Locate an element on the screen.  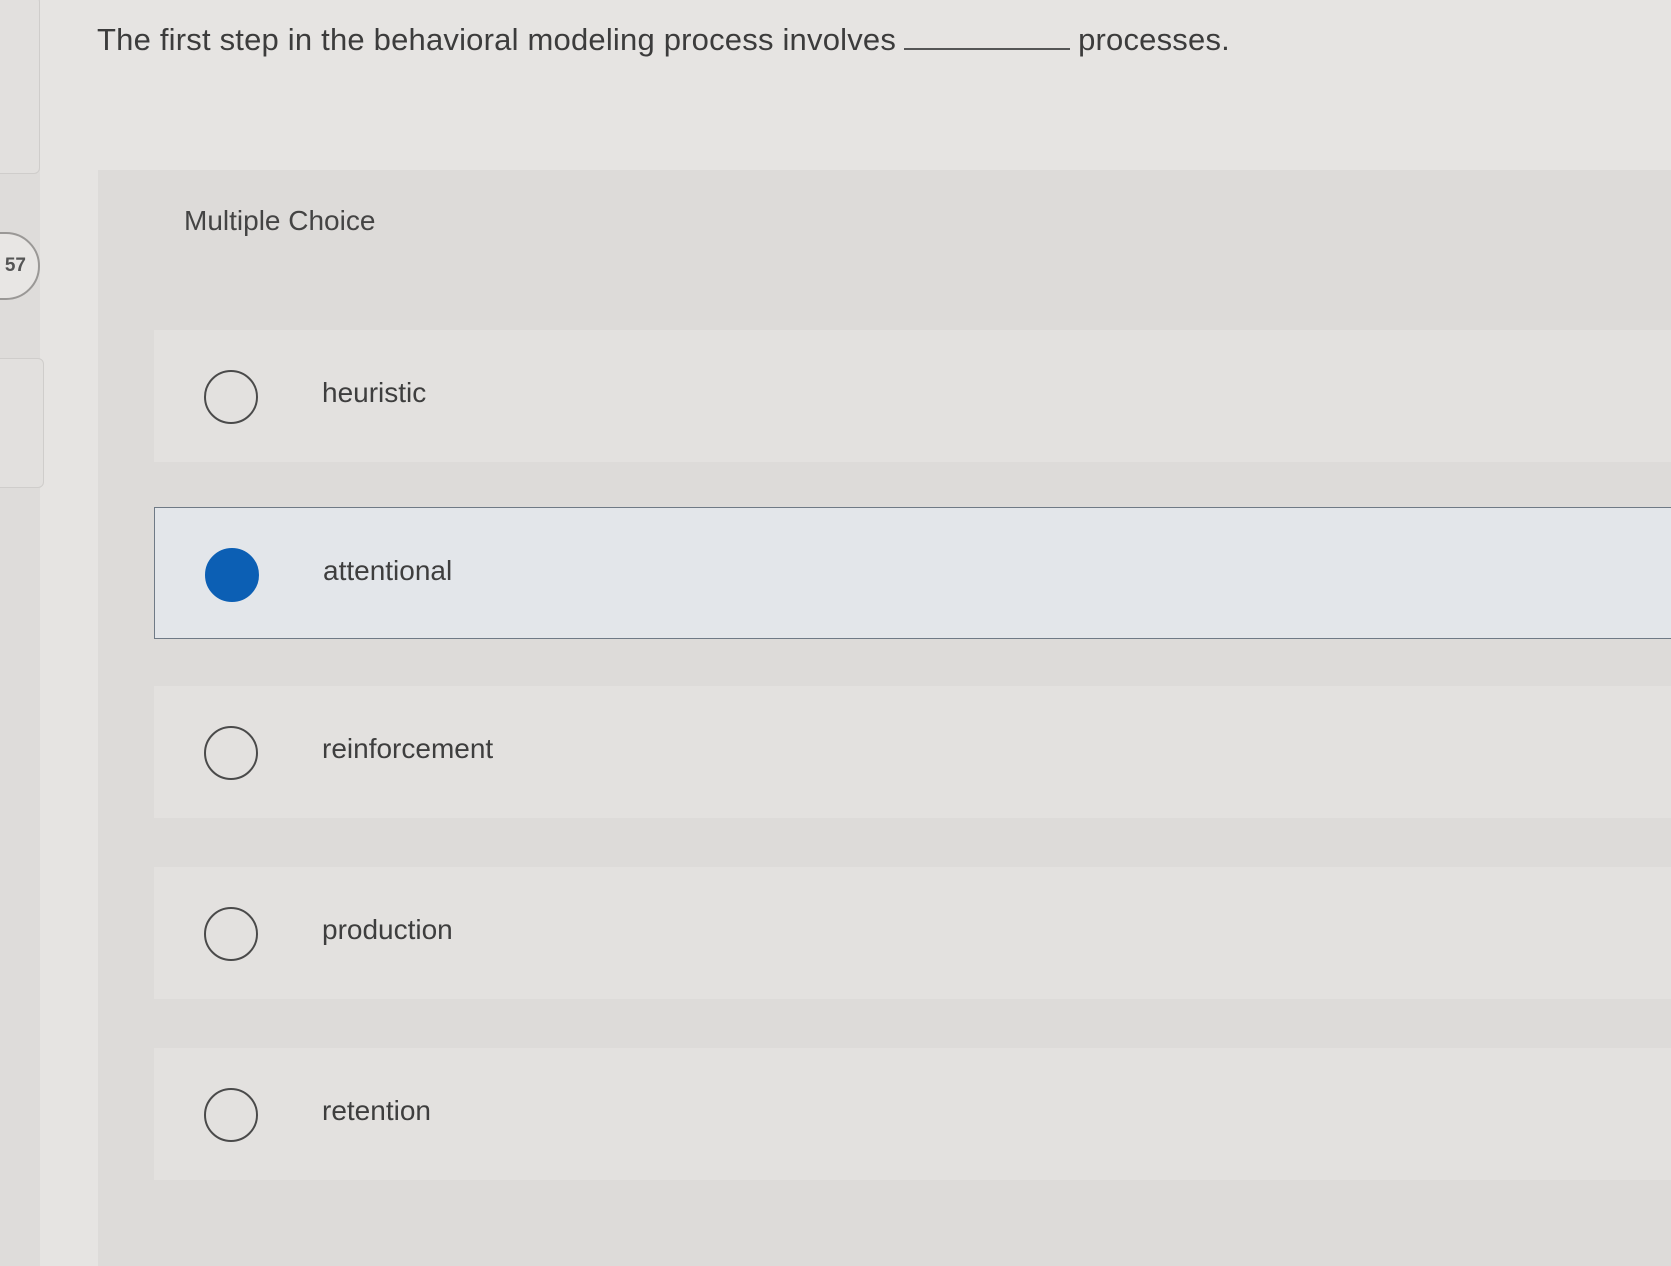
option-label: production is located at coordinates (387, 929).